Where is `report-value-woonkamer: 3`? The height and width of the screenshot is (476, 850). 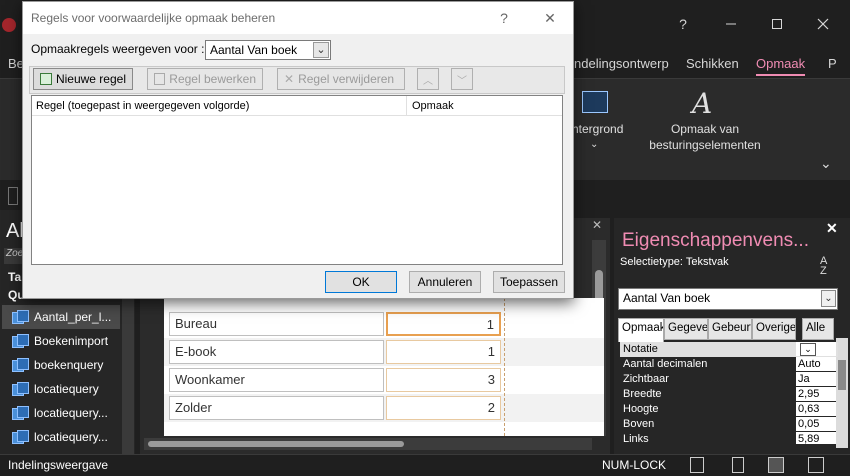 report-value-woonkamer: 3 is located at coordinates (443, 380).